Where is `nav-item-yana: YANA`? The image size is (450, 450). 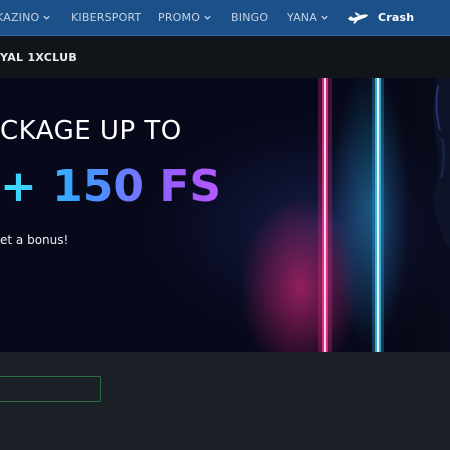
nav-item-yana: YANA is located at coordinates (308, 17).